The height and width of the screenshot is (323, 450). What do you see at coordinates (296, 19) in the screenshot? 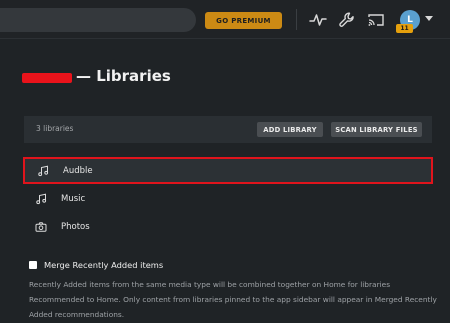
I see `toolbar-divider` at bounding box center [296, 19].